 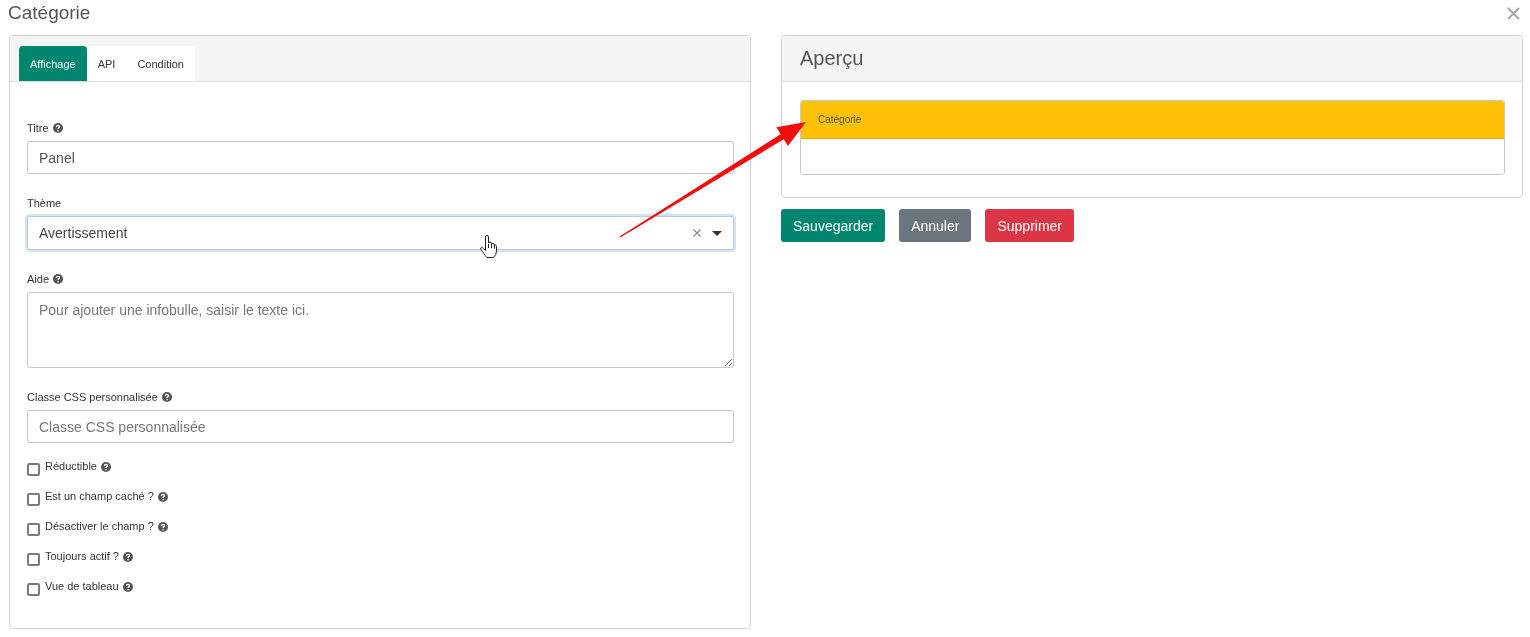 What do you see at coordinates (38, 128) in the screenshot?
I see `field-label: Titre` at bounding box center [38, 128].